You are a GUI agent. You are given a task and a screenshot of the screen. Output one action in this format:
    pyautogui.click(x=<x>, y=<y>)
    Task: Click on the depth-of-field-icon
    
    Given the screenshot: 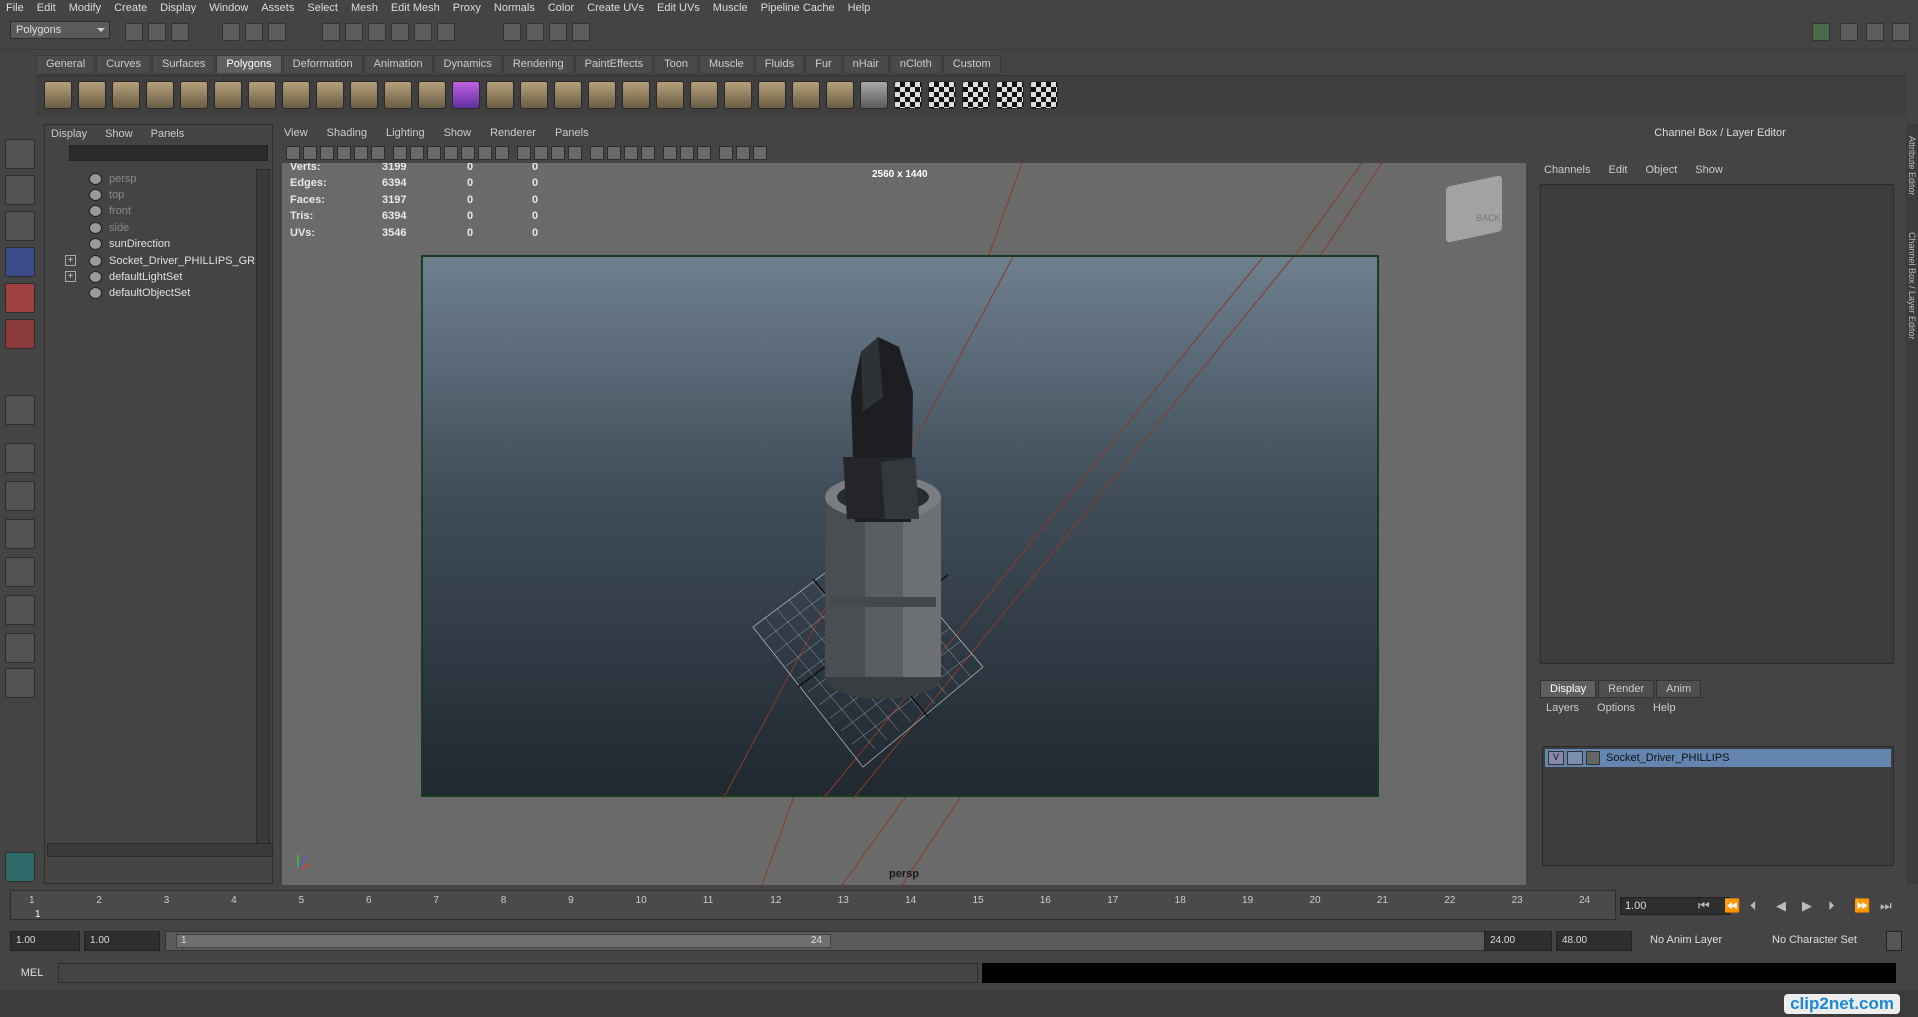 What is the action you would take?
    pyautogui.click(x=687, y=153)
    